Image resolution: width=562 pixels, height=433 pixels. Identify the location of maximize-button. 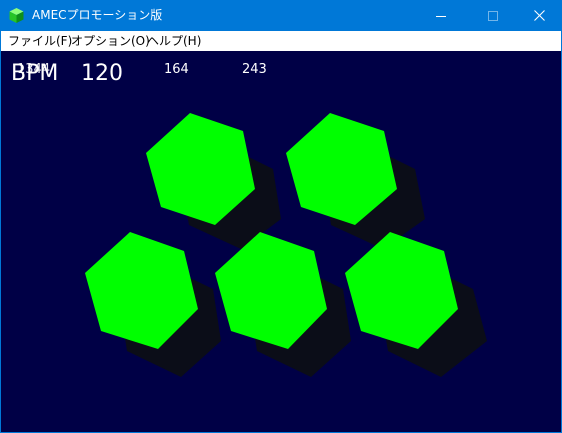
(493, 15).